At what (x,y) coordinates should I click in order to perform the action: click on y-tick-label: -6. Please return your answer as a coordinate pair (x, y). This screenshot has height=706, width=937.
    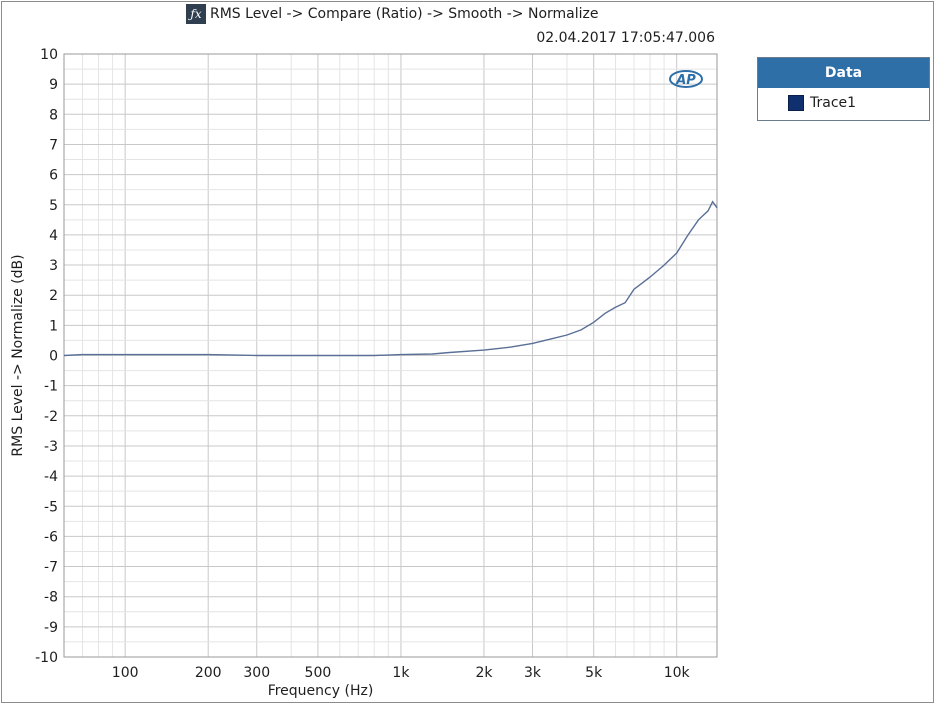
    Looking at the image, I should click on (51, 537).